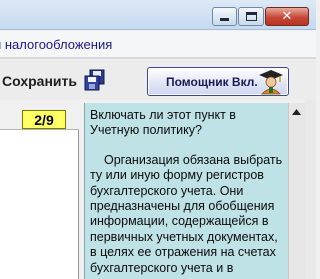 The width and height of the screenshot is (320, 279). I want to click on close-button: ✕, so click(287, 16).